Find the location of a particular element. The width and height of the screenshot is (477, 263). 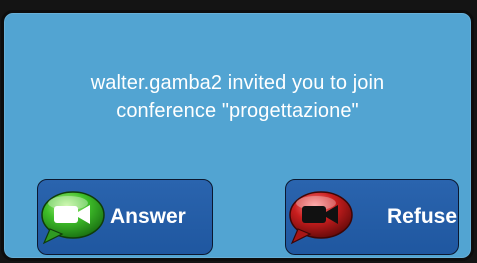

answer-button: Answer is located at coordinates (125, 217).